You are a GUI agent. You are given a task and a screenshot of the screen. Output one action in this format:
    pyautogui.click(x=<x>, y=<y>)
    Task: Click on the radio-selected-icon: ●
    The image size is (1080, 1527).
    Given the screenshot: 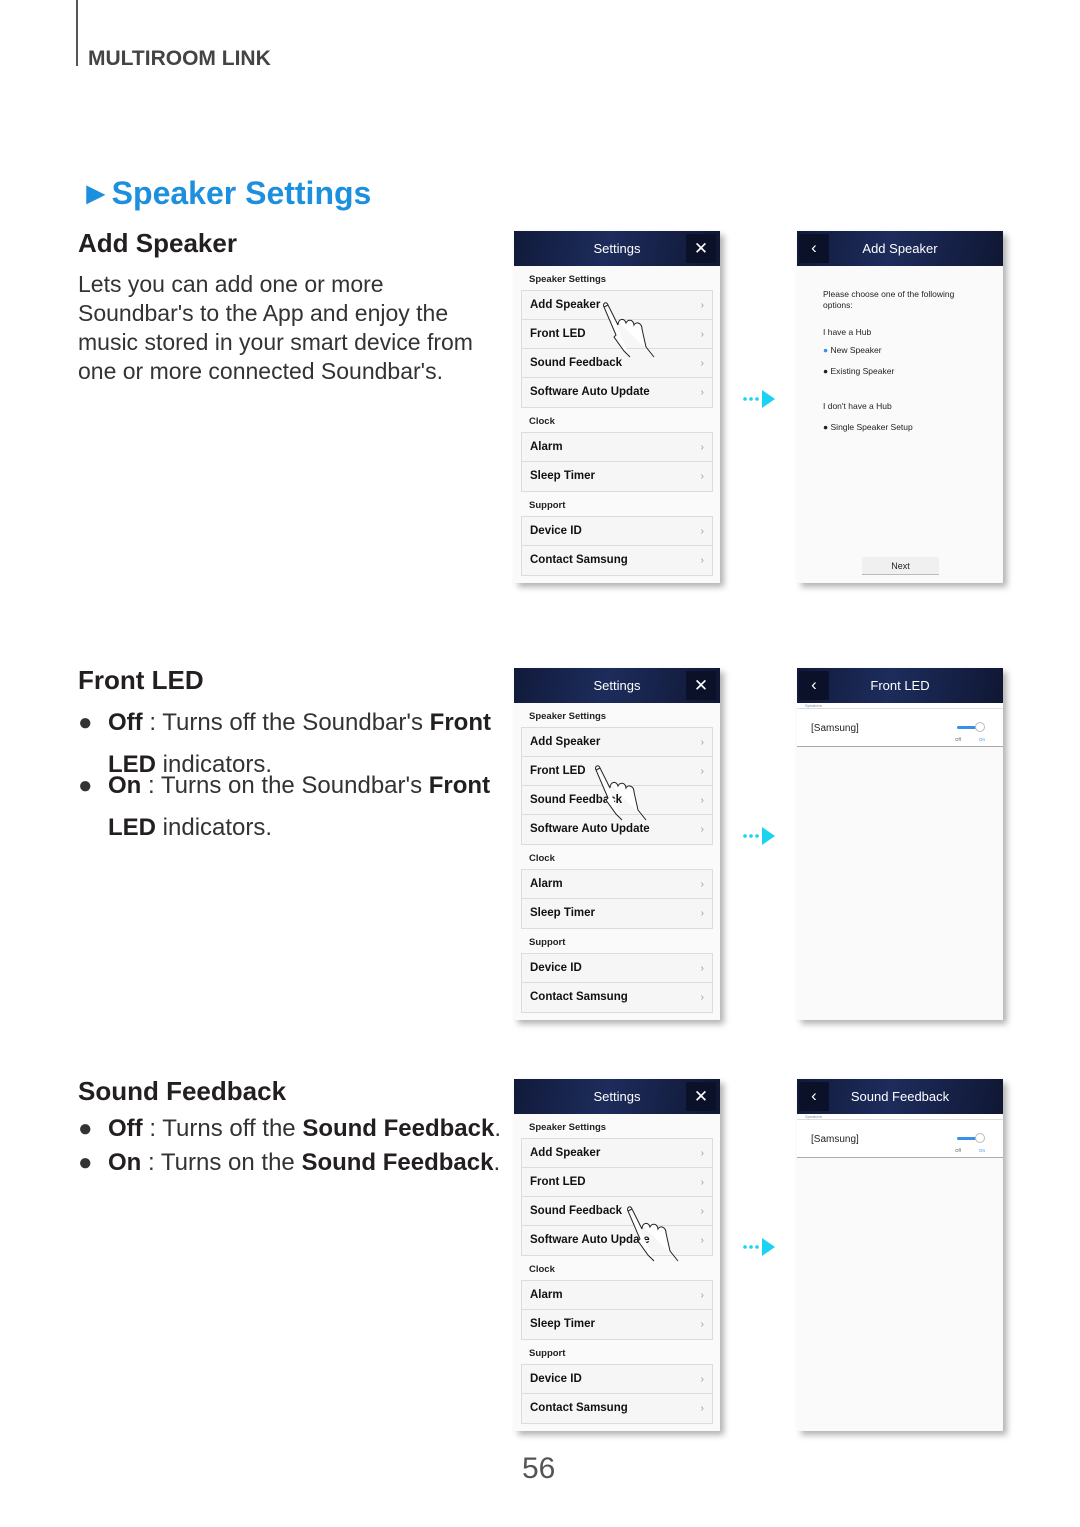 What is the action you would take?
    pyautogui.click(x=826, y=350)
    